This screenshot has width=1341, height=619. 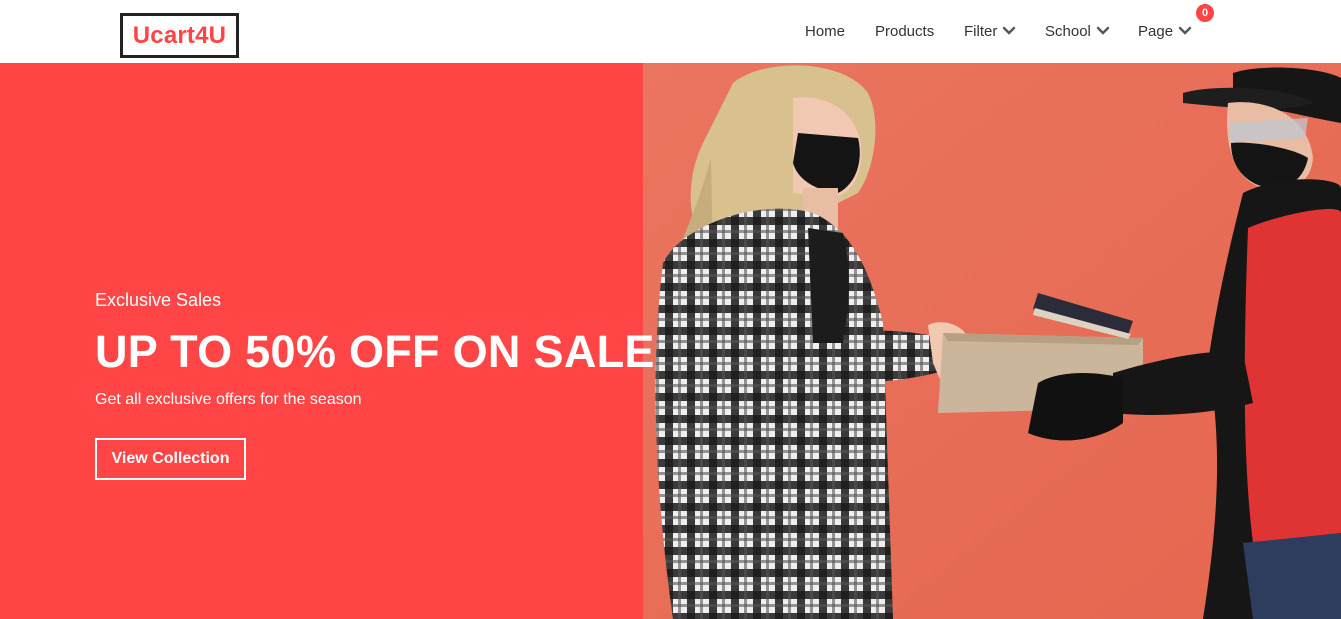 I want to click on nav-products-label: Products, so click(x=905, y=31).